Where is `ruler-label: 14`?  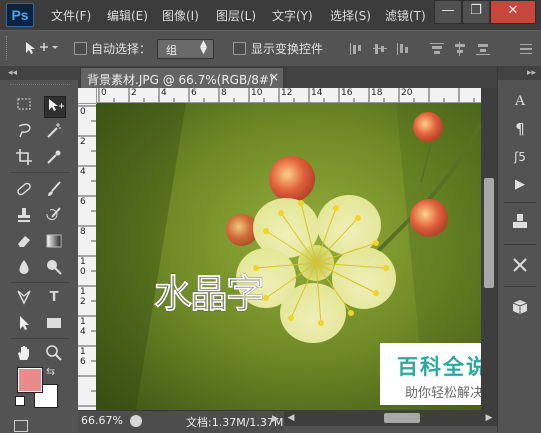 ruler-label: 14 is located at coordinates (317, 93).